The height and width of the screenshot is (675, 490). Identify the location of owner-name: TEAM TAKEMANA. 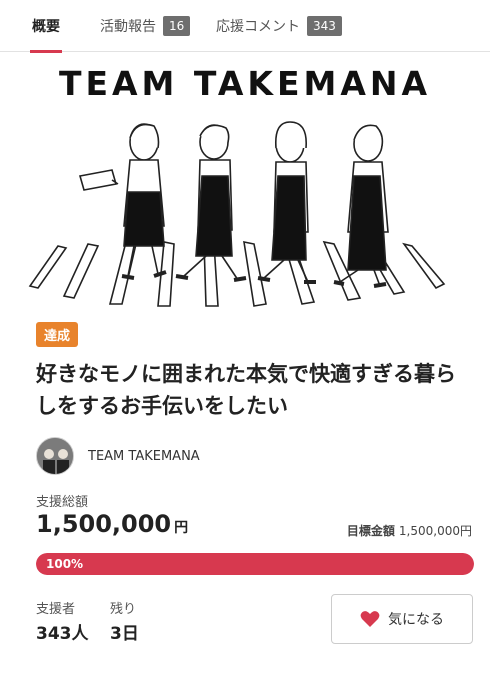
(144, 456).